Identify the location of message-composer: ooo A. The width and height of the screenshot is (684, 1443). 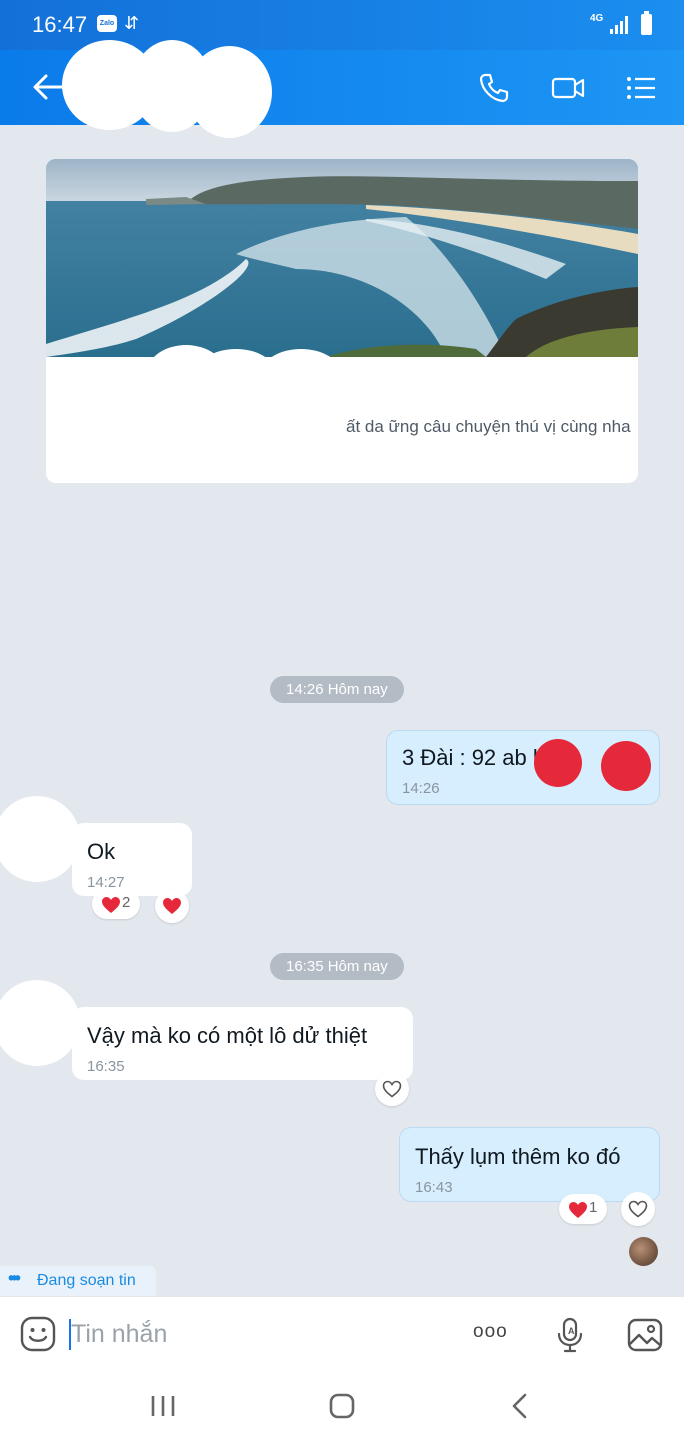
(342, 1334).